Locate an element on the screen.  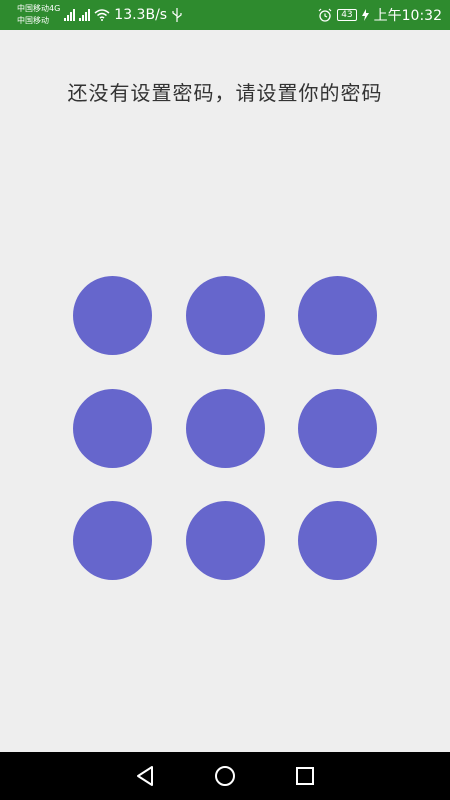
carrier-info: 中国移动4G 中国移动 is located at coordinates (38, 15).